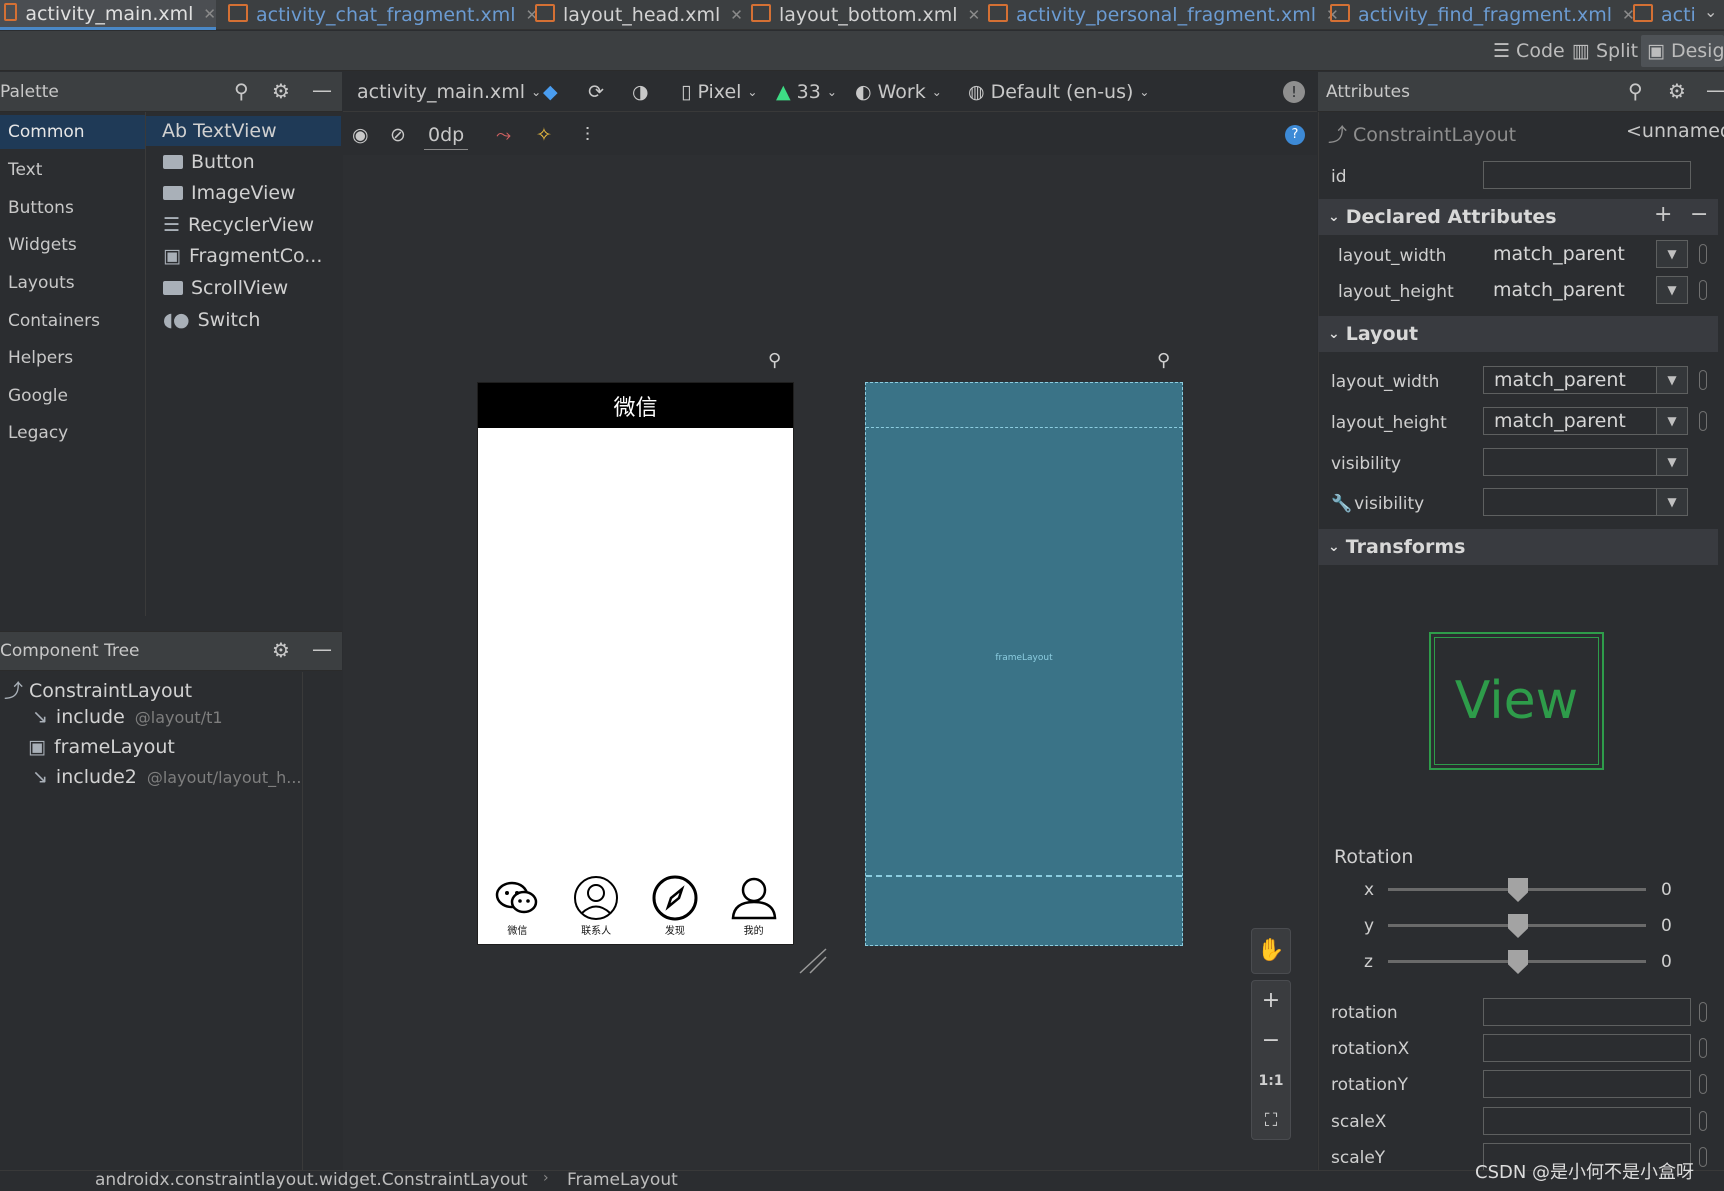 Image resolution: width=1724 pixels, height=1191 pixels. What do you see at coordinates (1672, 502) in the screenshot?
I see `tools-visibility-dropdown: ▼` at bounding box center [1672, 502].